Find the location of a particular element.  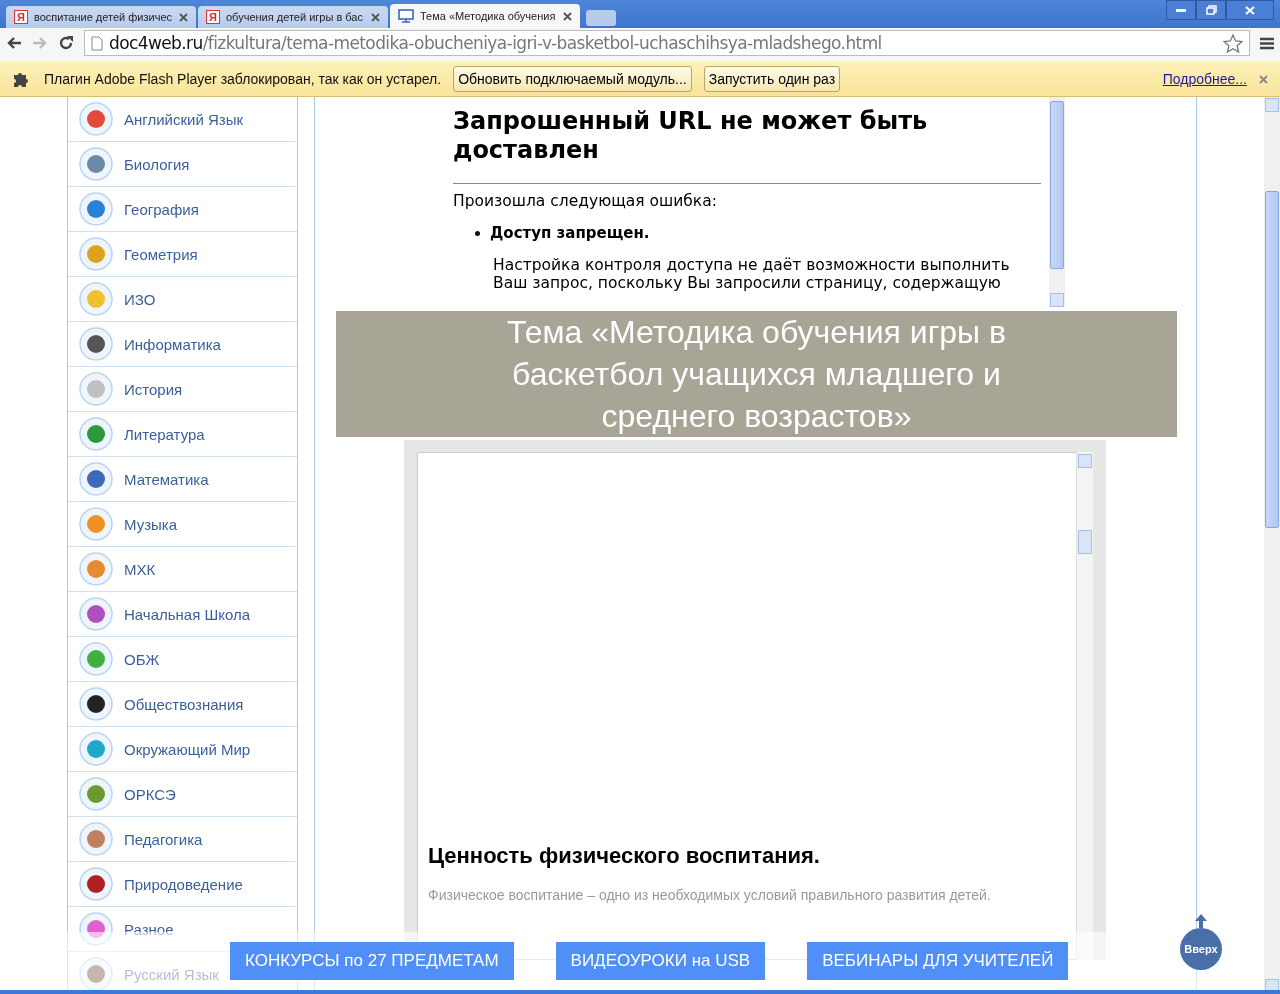

subject-link: Биология is located at coordinates (182, 164).